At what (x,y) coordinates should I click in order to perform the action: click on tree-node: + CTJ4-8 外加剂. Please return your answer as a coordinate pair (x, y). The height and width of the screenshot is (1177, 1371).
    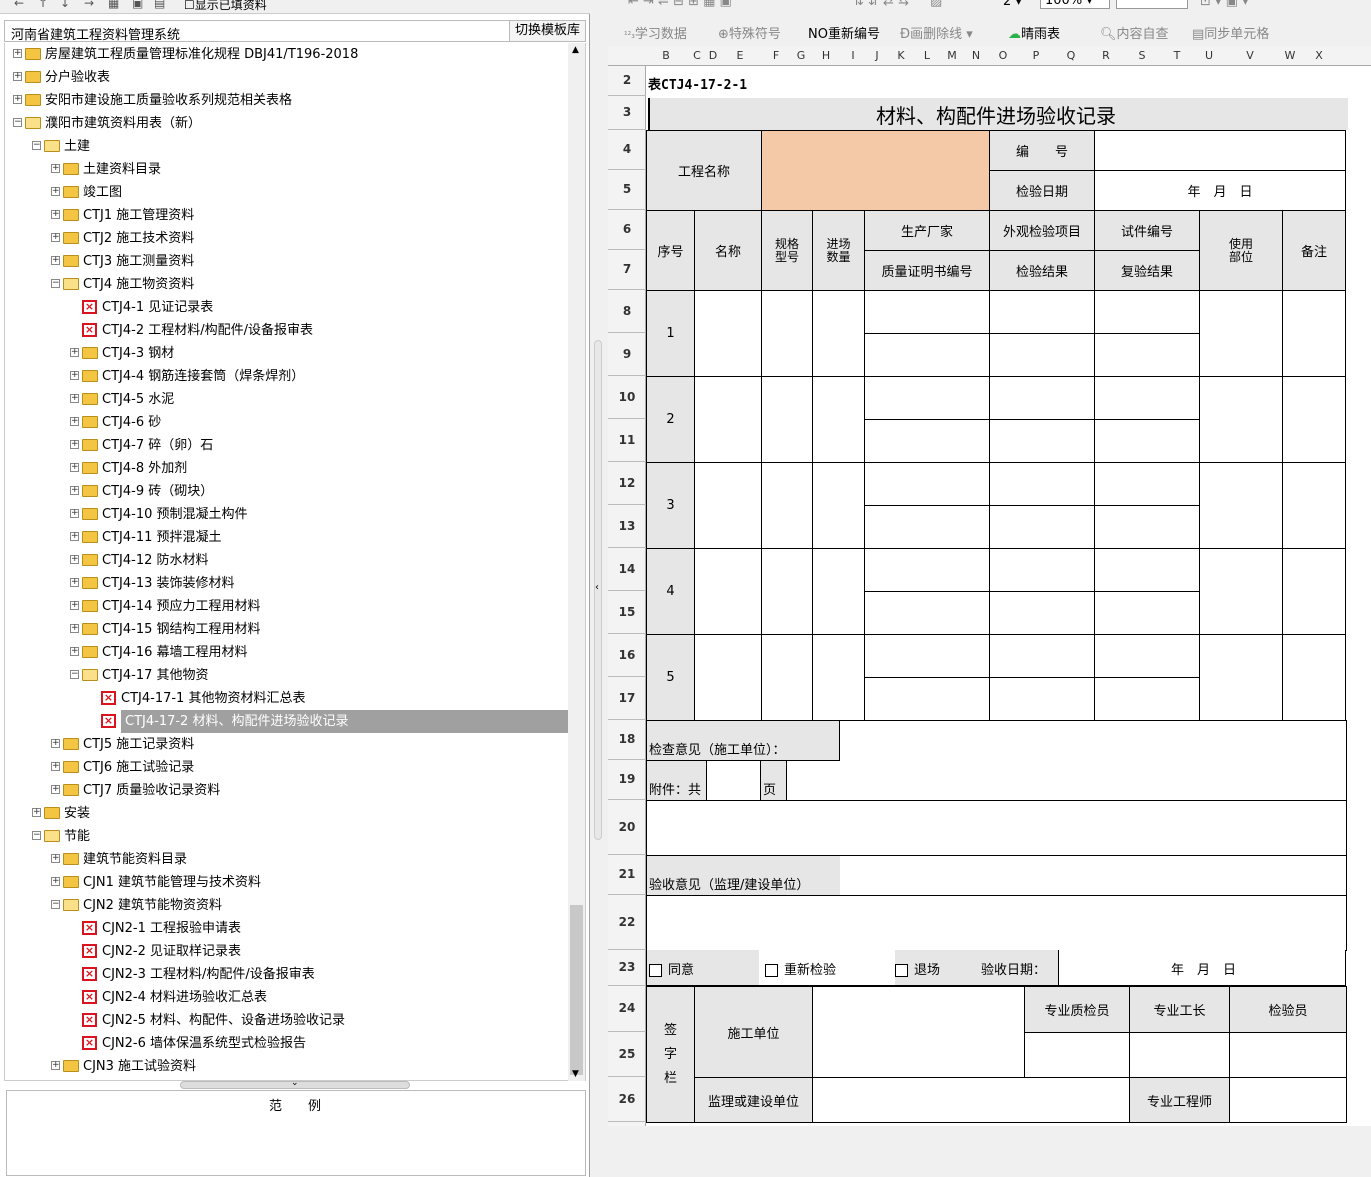
    Looking at the image, I should click on (288, 468).